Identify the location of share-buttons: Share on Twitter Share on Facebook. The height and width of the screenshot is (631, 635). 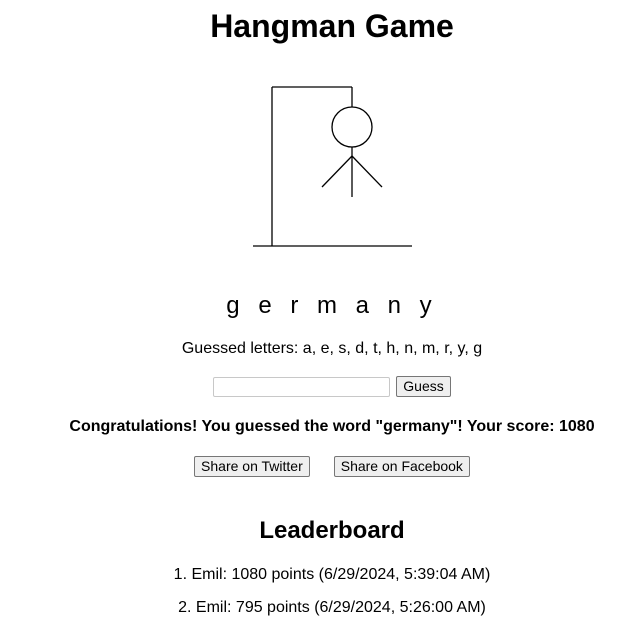
(317, 466).